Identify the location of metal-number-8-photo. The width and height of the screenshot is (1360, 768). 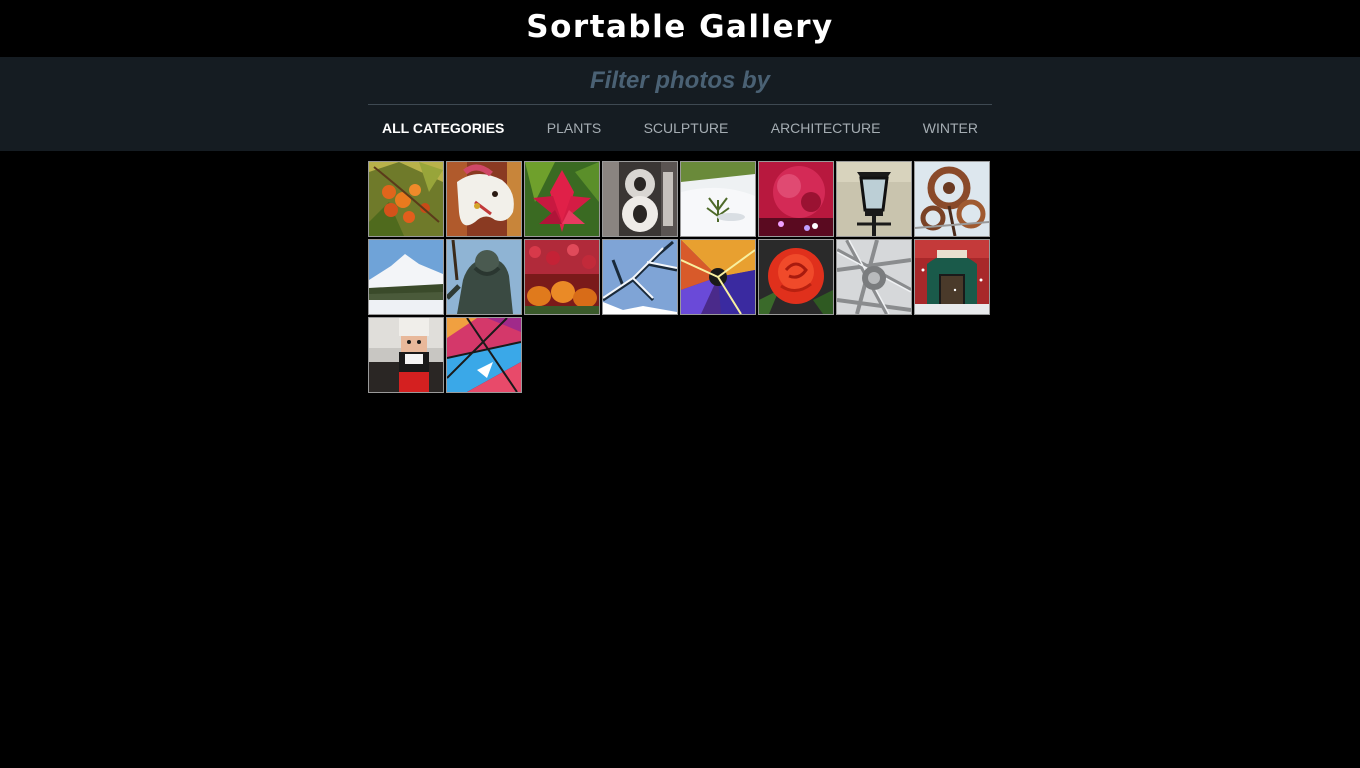
(640, 199).